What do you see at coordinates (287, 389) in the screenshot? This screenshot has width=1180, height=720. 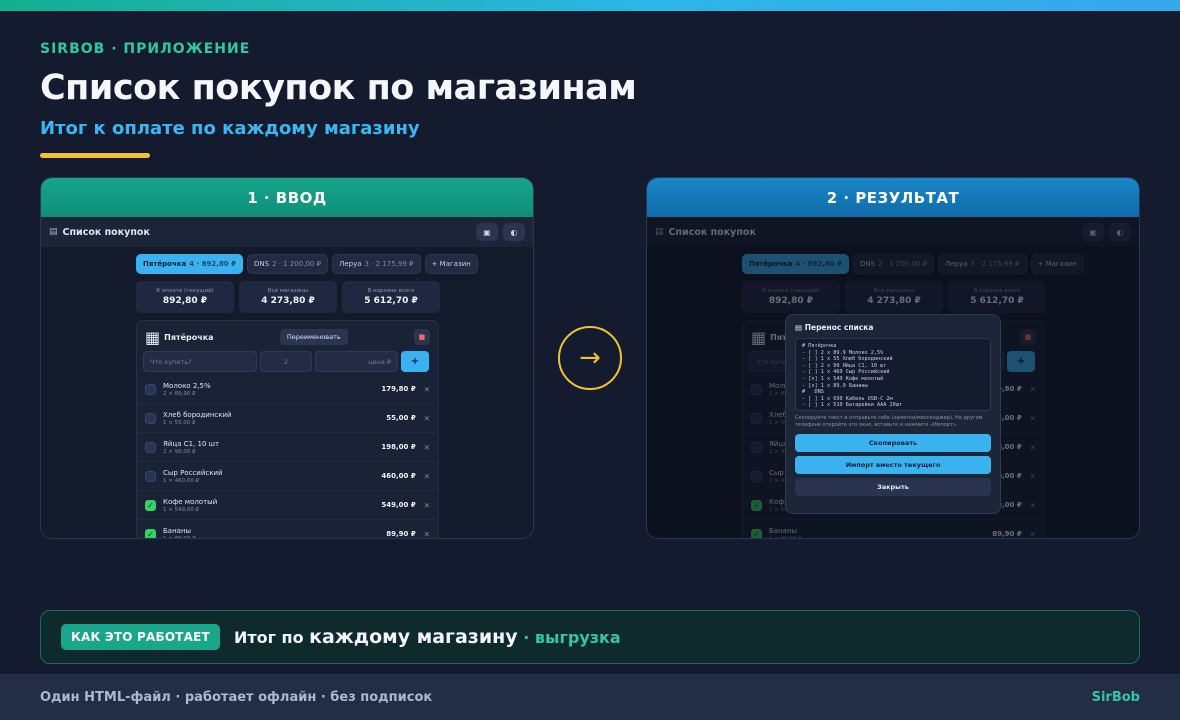 I see `list-item: Молоко 2,5%2 × 89,90 ₽ 179,80 ₽ ✕` at bounding box center [287, 389].